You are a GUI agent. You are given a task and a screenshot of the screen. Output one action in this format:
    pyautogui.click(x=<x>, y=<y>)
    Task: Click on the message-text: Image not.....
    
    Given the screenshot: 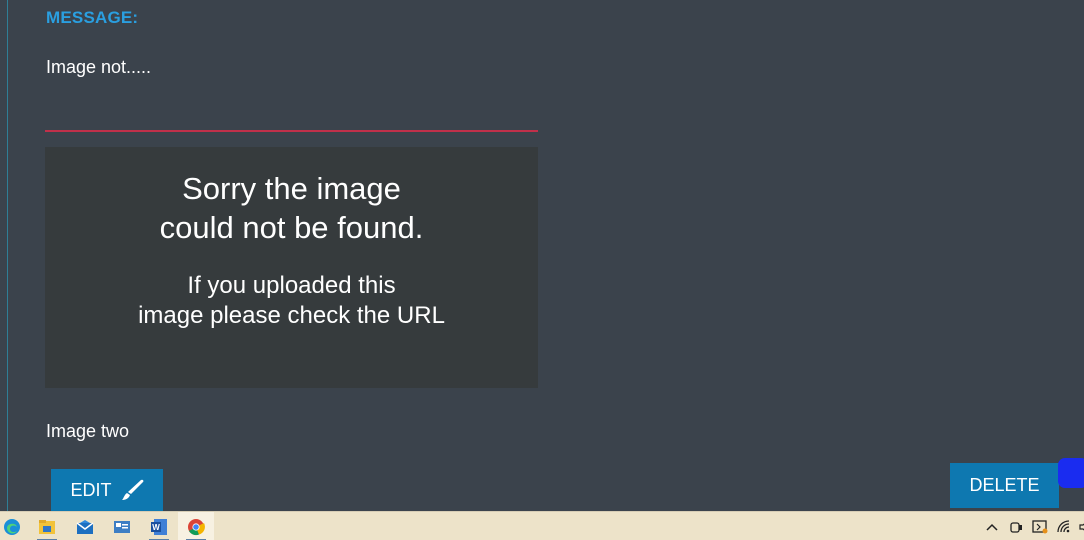 What is the action you would take?
    pyautogui.click(x=99, y=67)
    